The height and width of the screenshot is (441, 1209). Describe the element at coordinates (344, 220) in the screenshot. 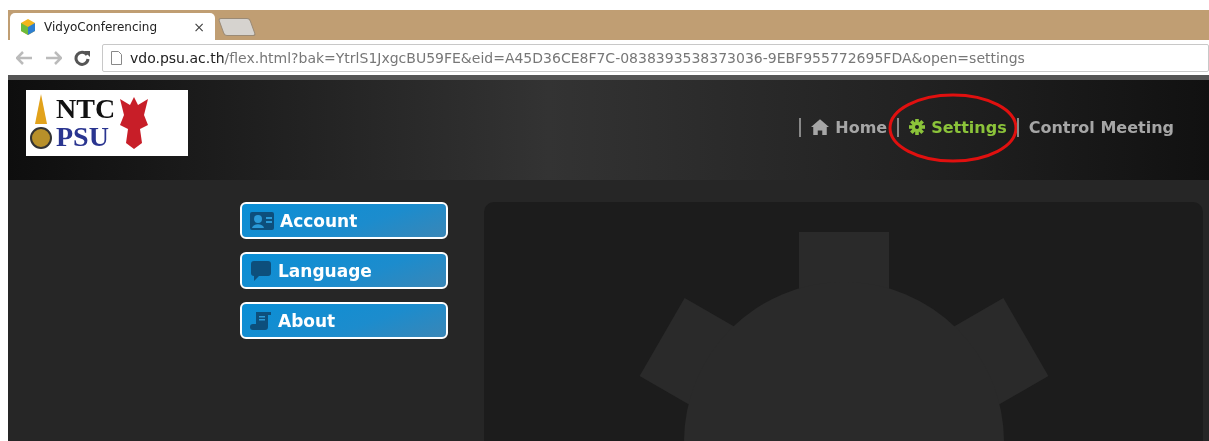

I see `menu-button: Account` at that location.